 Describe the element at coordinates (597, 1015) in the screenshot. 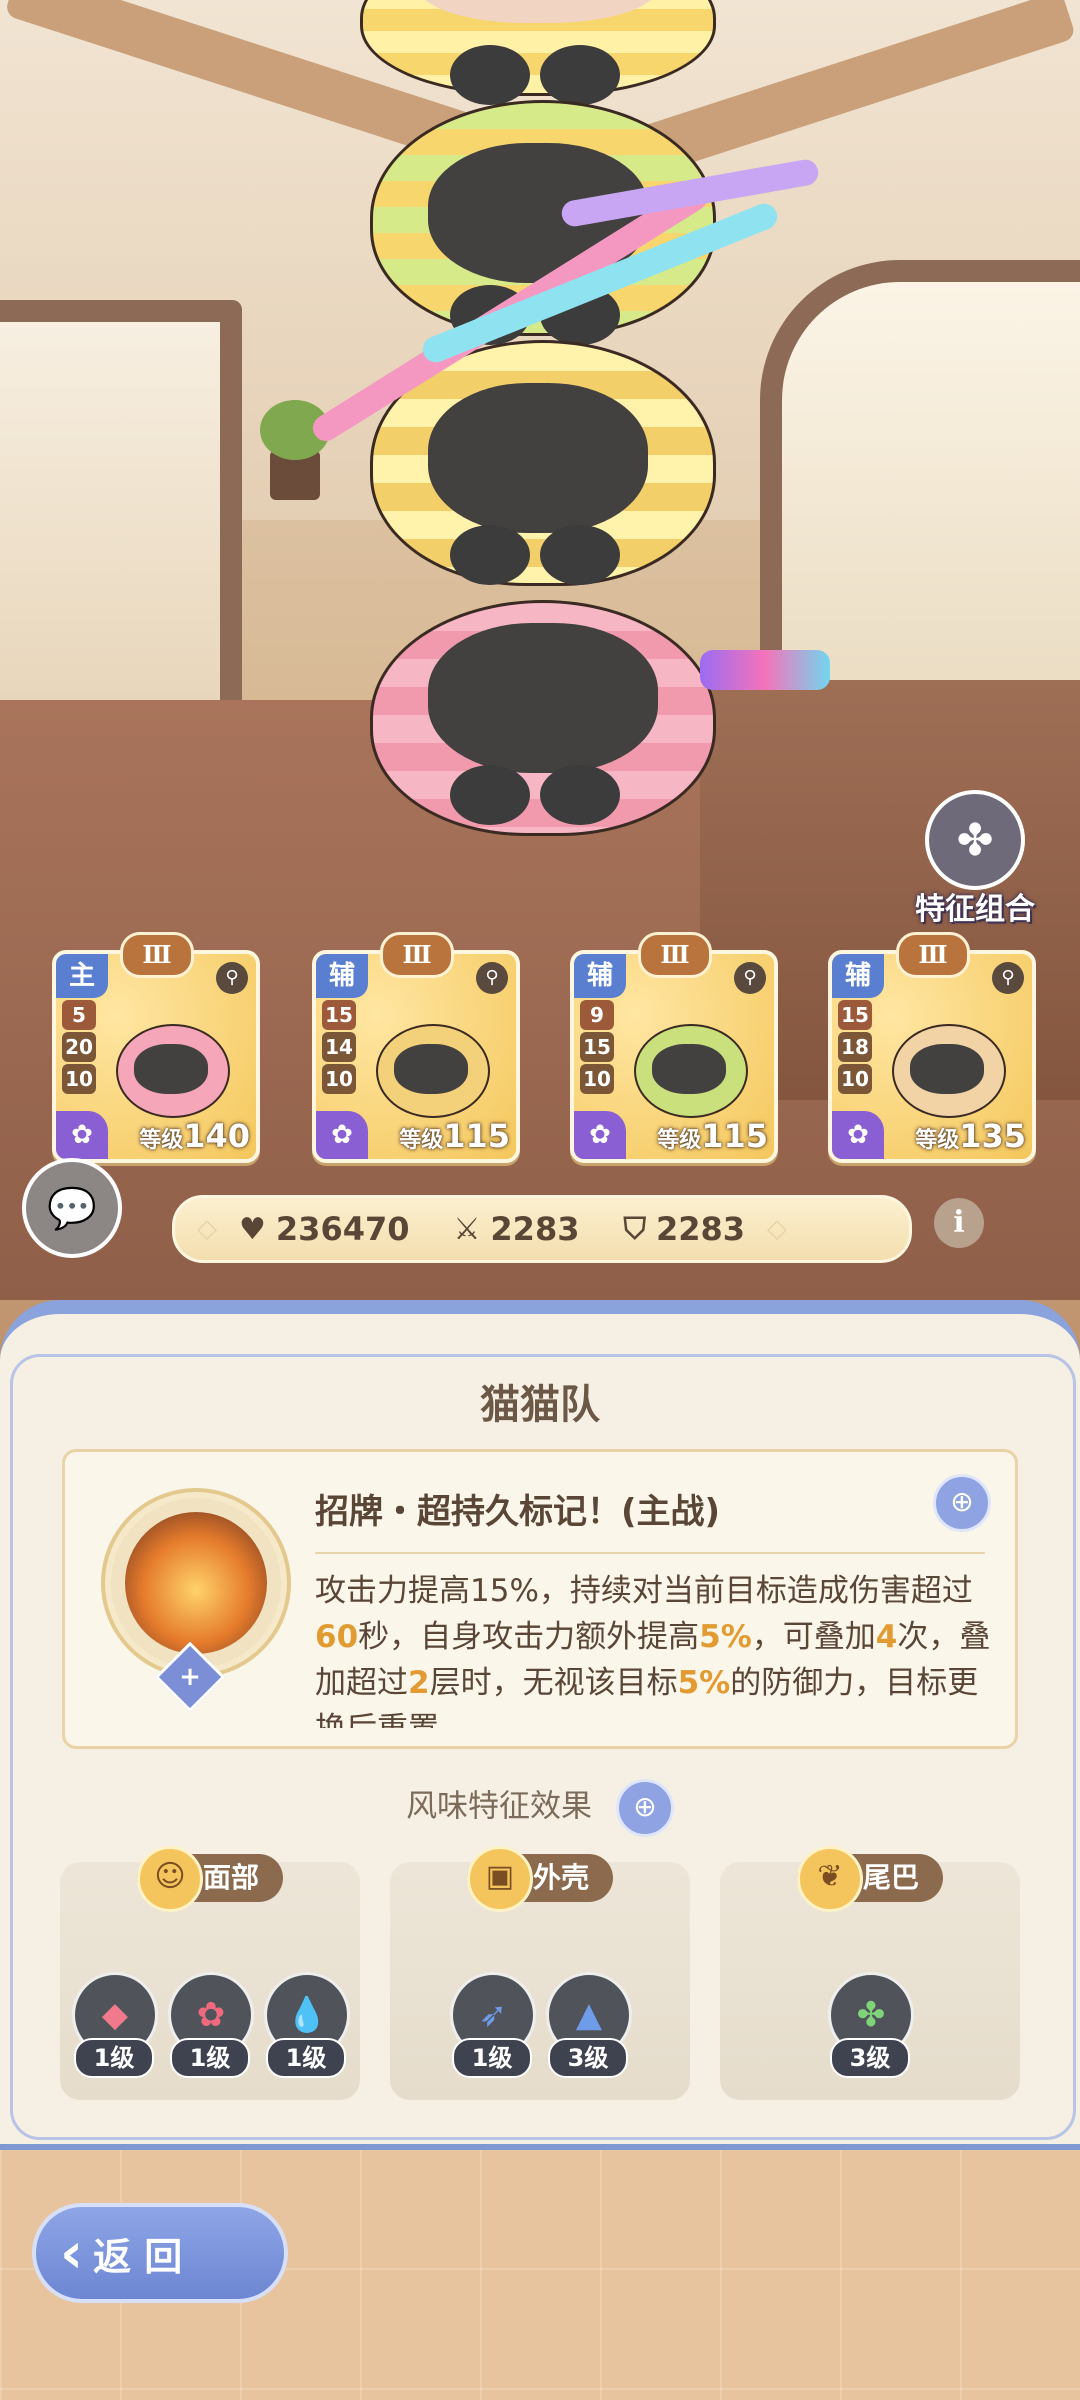

I see `stat-value: 9` at that location.